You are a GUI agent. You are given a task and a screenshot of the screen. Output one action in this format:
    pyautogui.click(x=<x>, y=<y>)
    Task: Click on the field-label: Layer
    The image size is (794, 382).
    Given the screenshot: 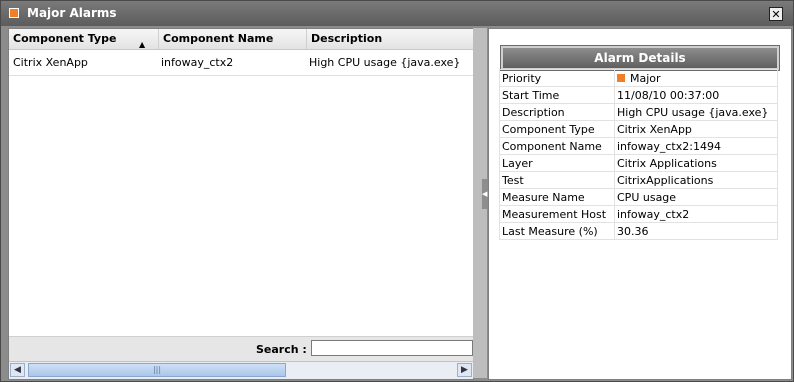 What is the action you would take?
    pyautogui.click(x=557, y=163)
    